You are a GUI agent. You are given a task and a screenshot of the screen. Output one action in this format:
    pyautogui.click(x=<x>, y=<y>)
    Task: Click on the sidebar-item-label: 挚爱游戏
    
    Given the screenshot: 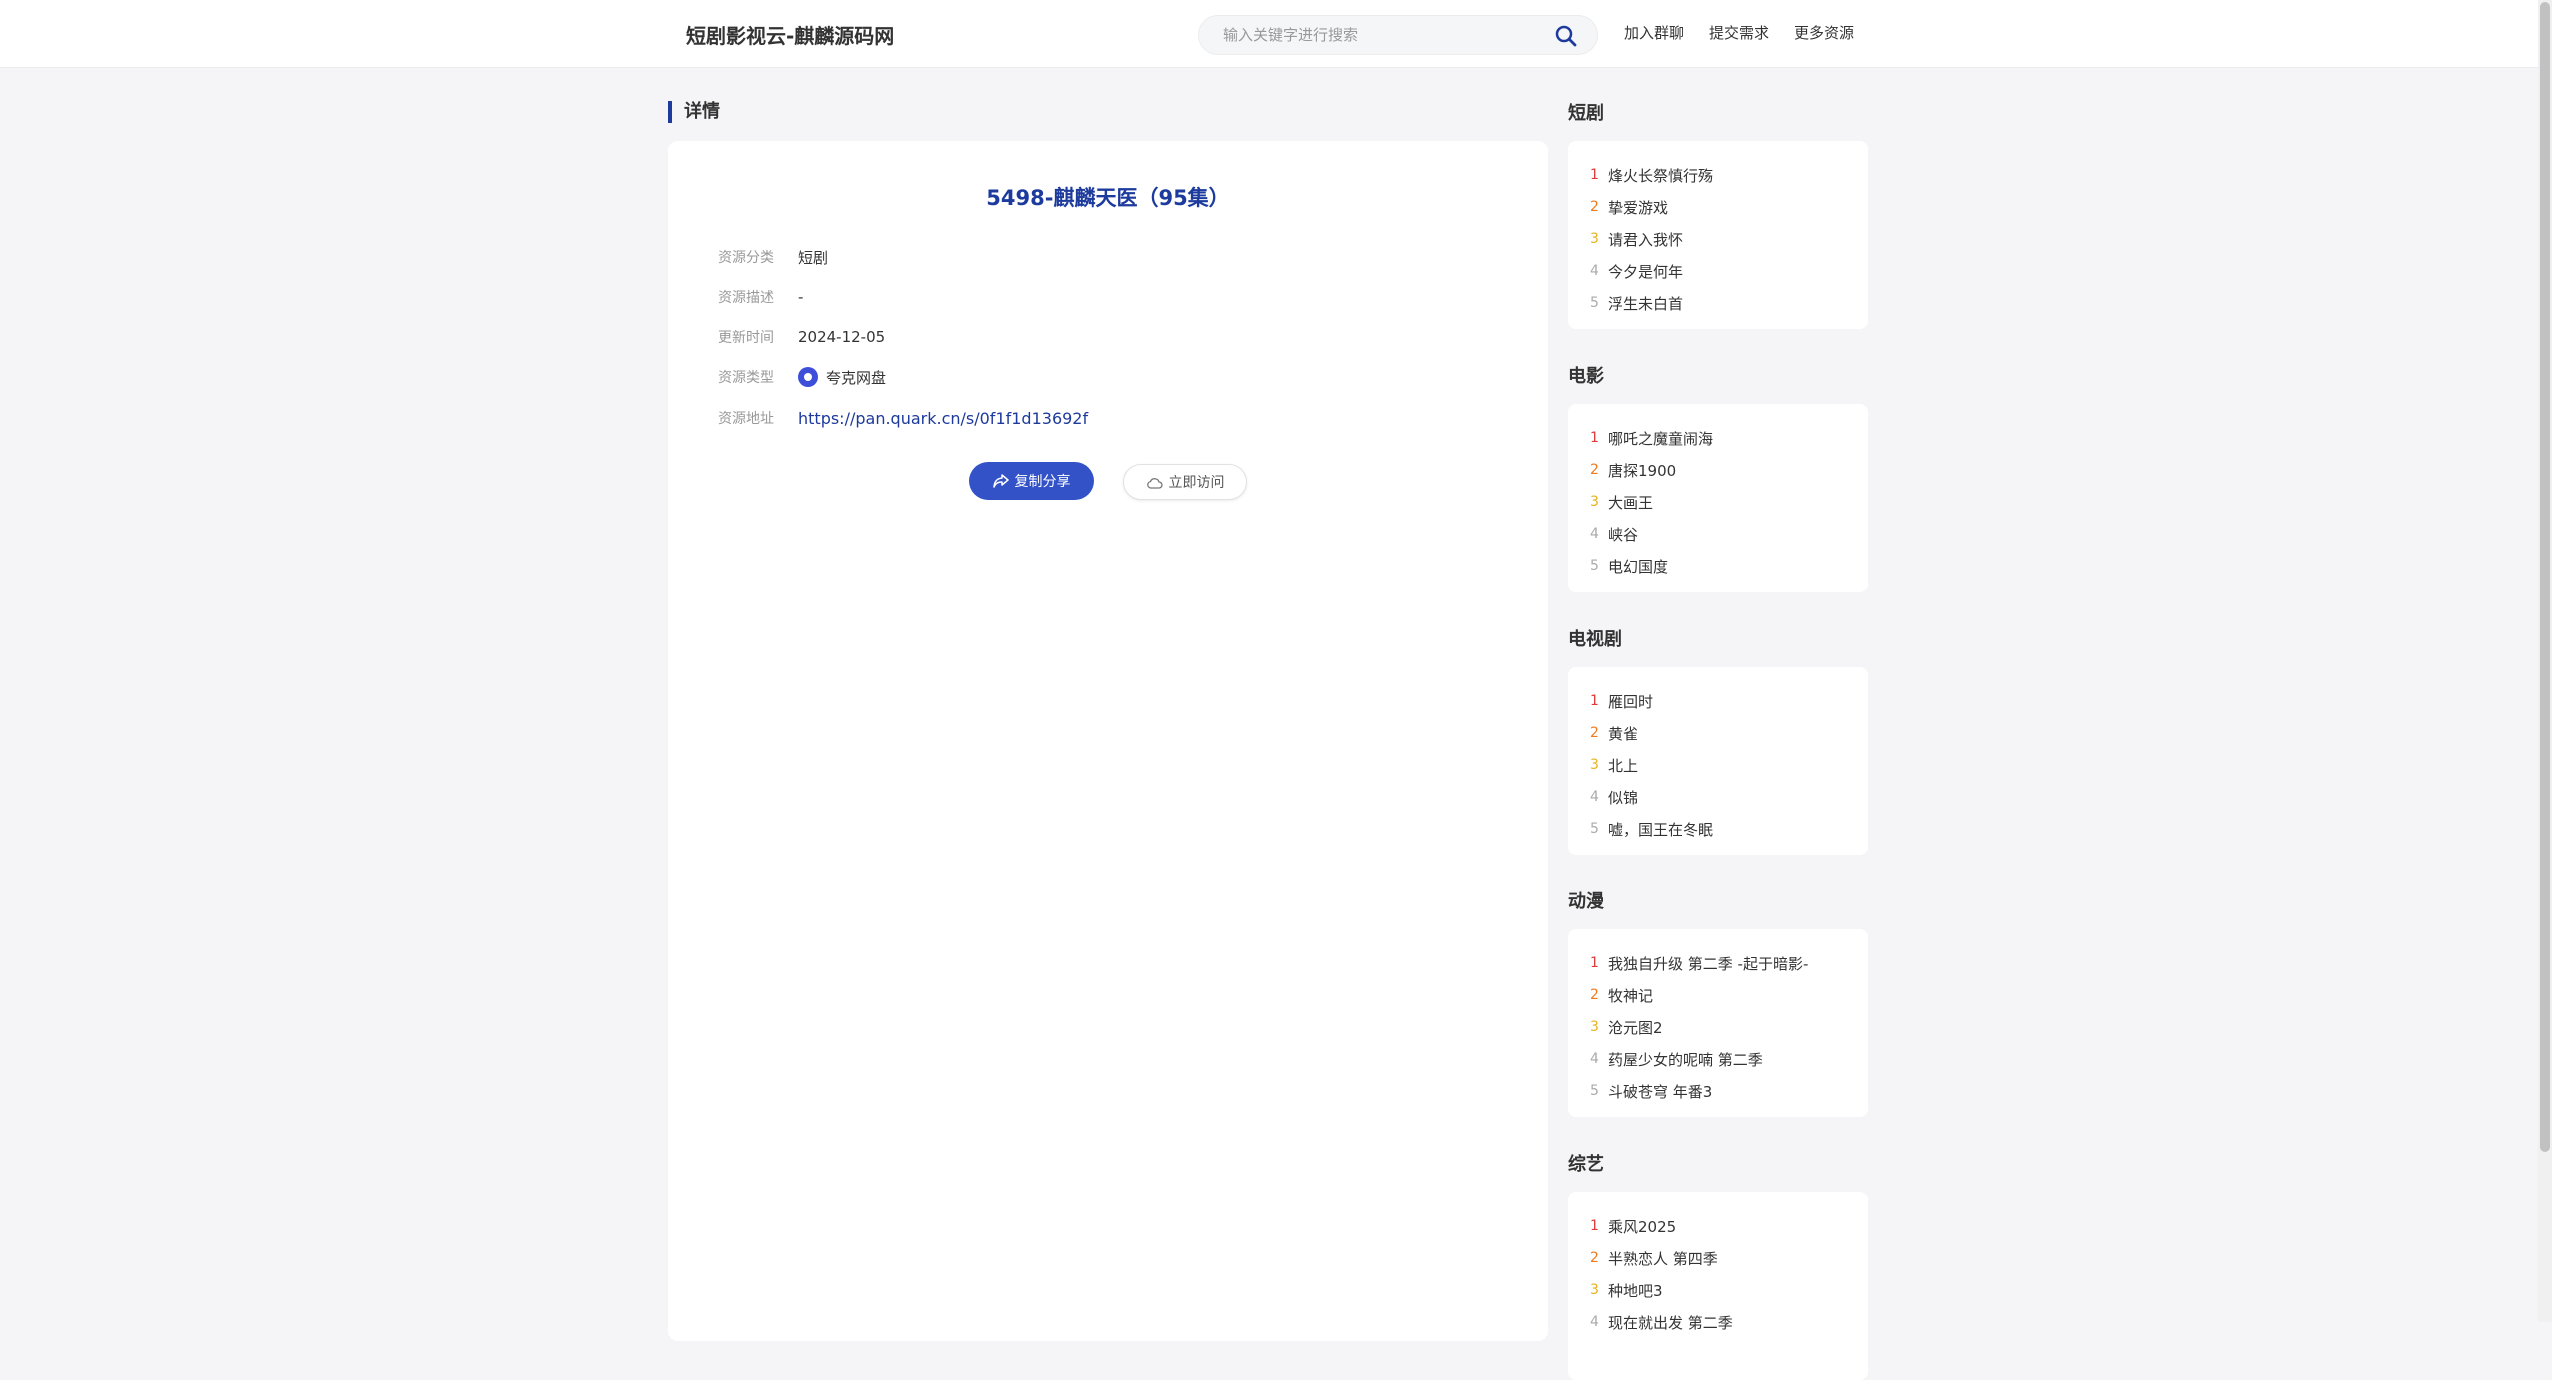 What is the action you would take?
    pyautogui.click(x=1638, y=207)
    